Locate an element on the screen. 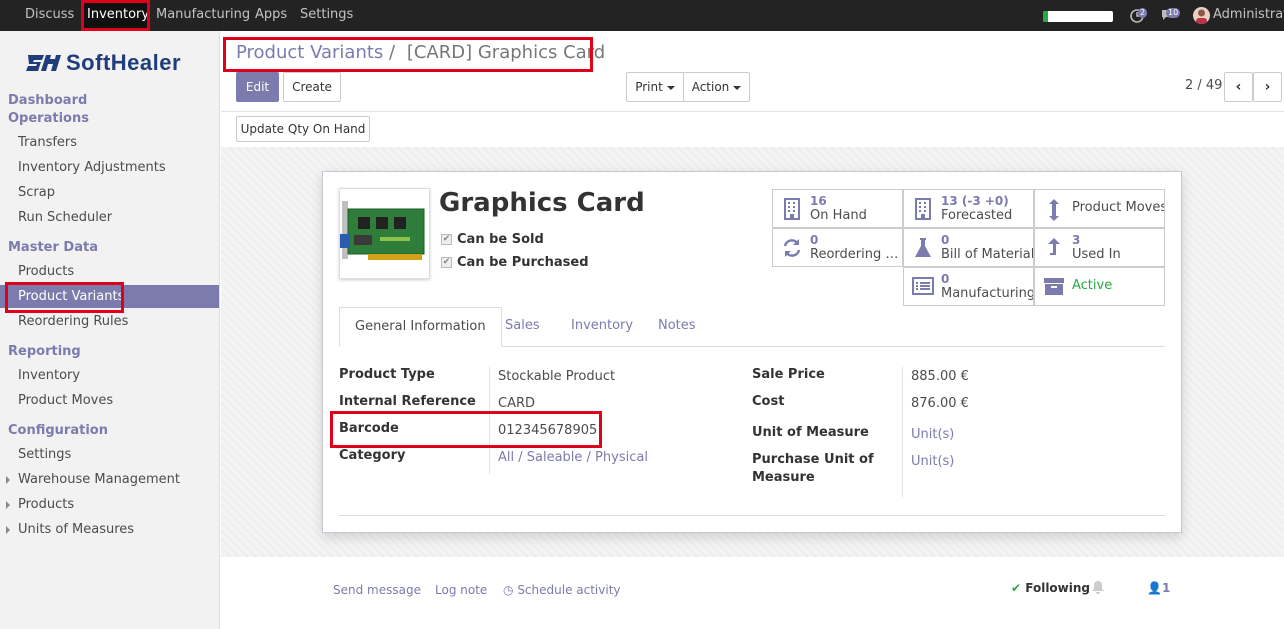  sidebar-item-transfers: Transfers is located at coordinates (109, 142).